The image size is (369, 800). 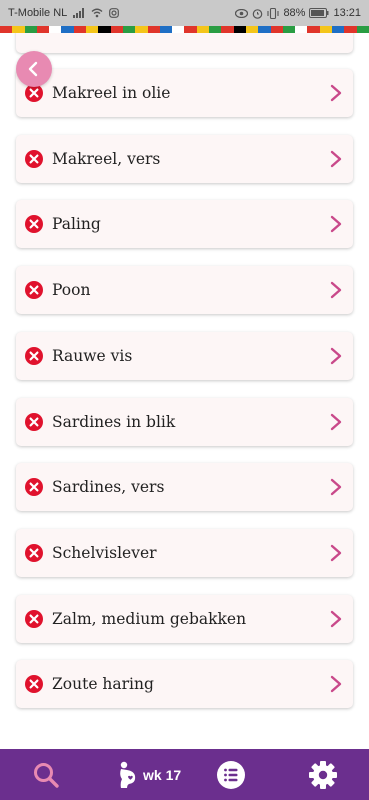 I want to click on list-item: Poon, so click(x=184, y=290).